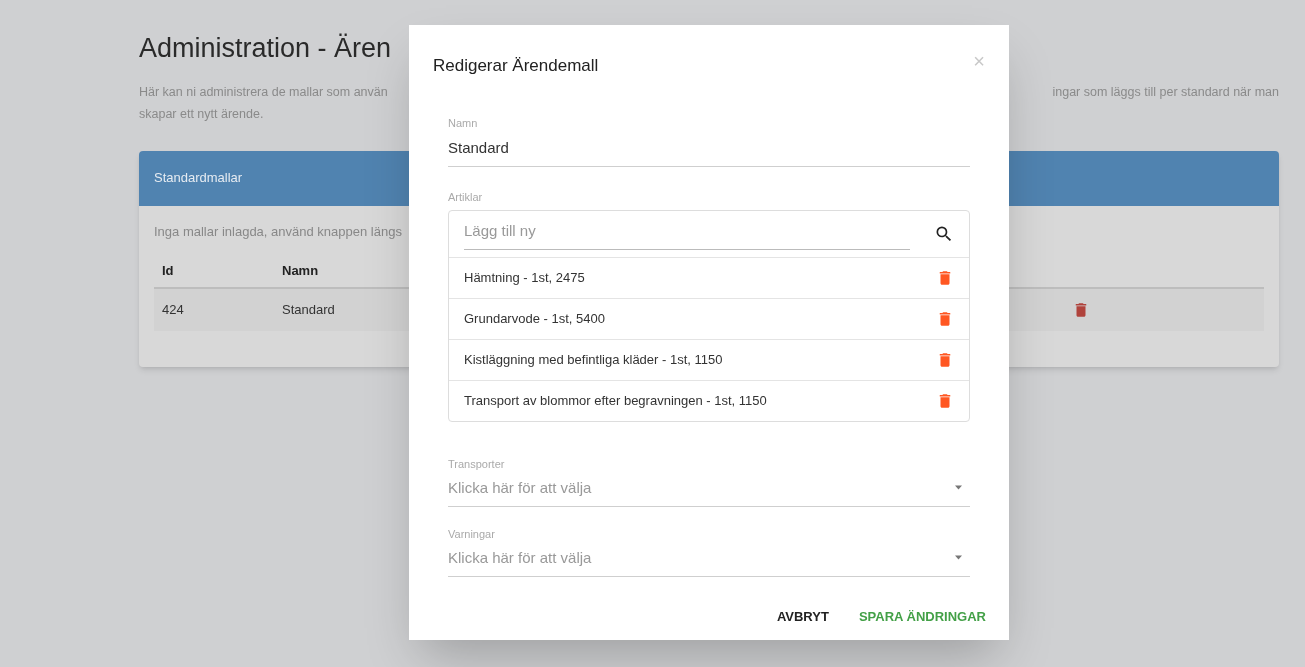 The image size is (1305, 667). What do you see at coordinates (593, 360) in the screenshot?
I see `article-text: Kistläggning med befintliga kläder - 1st, 1150` at bounding box center [593, 360].